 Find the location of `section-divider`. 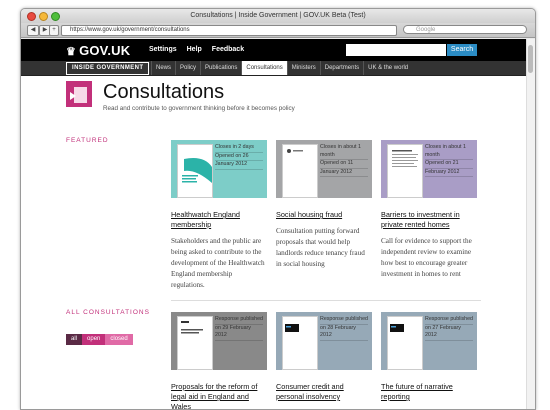

section-divider is located at coordinates (326, 300).